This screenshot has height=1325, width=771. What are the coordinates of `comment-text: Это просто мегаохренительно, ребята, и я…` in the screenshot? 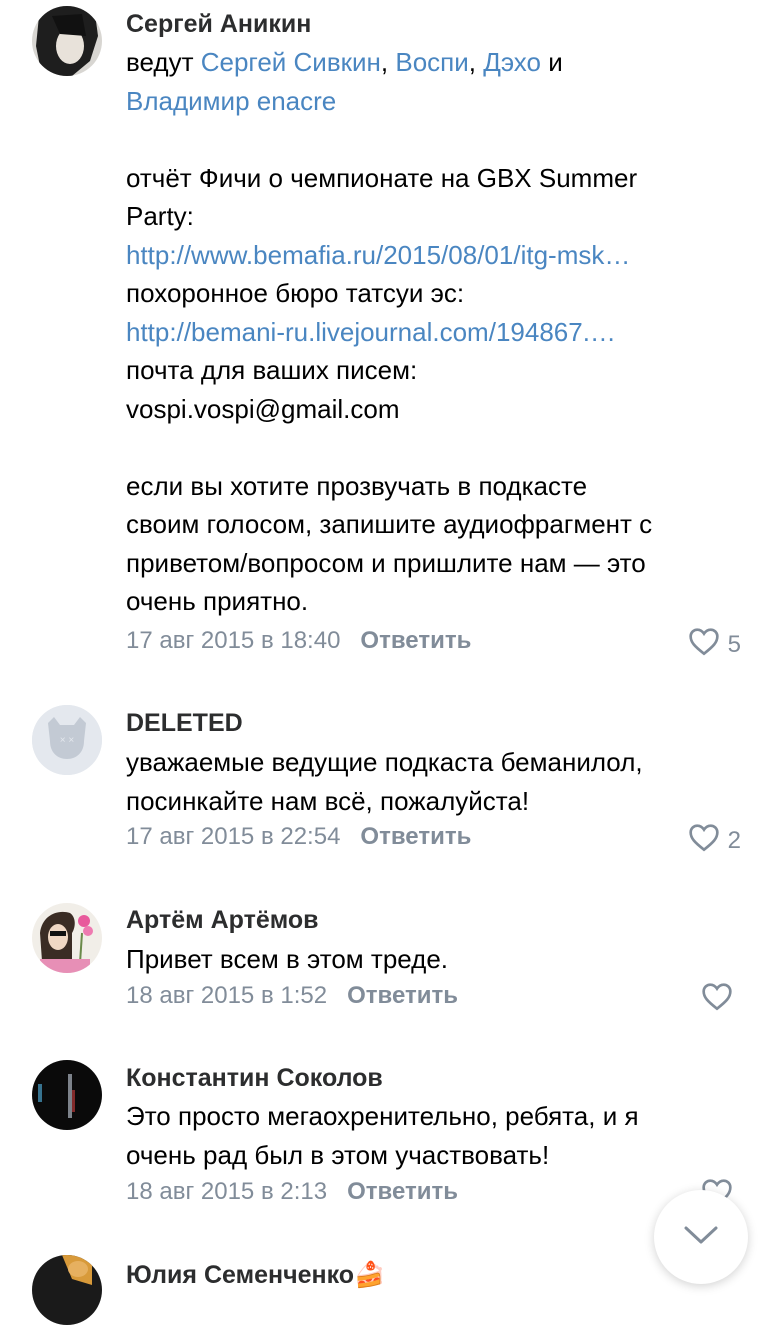 It's located at (436, 1135).